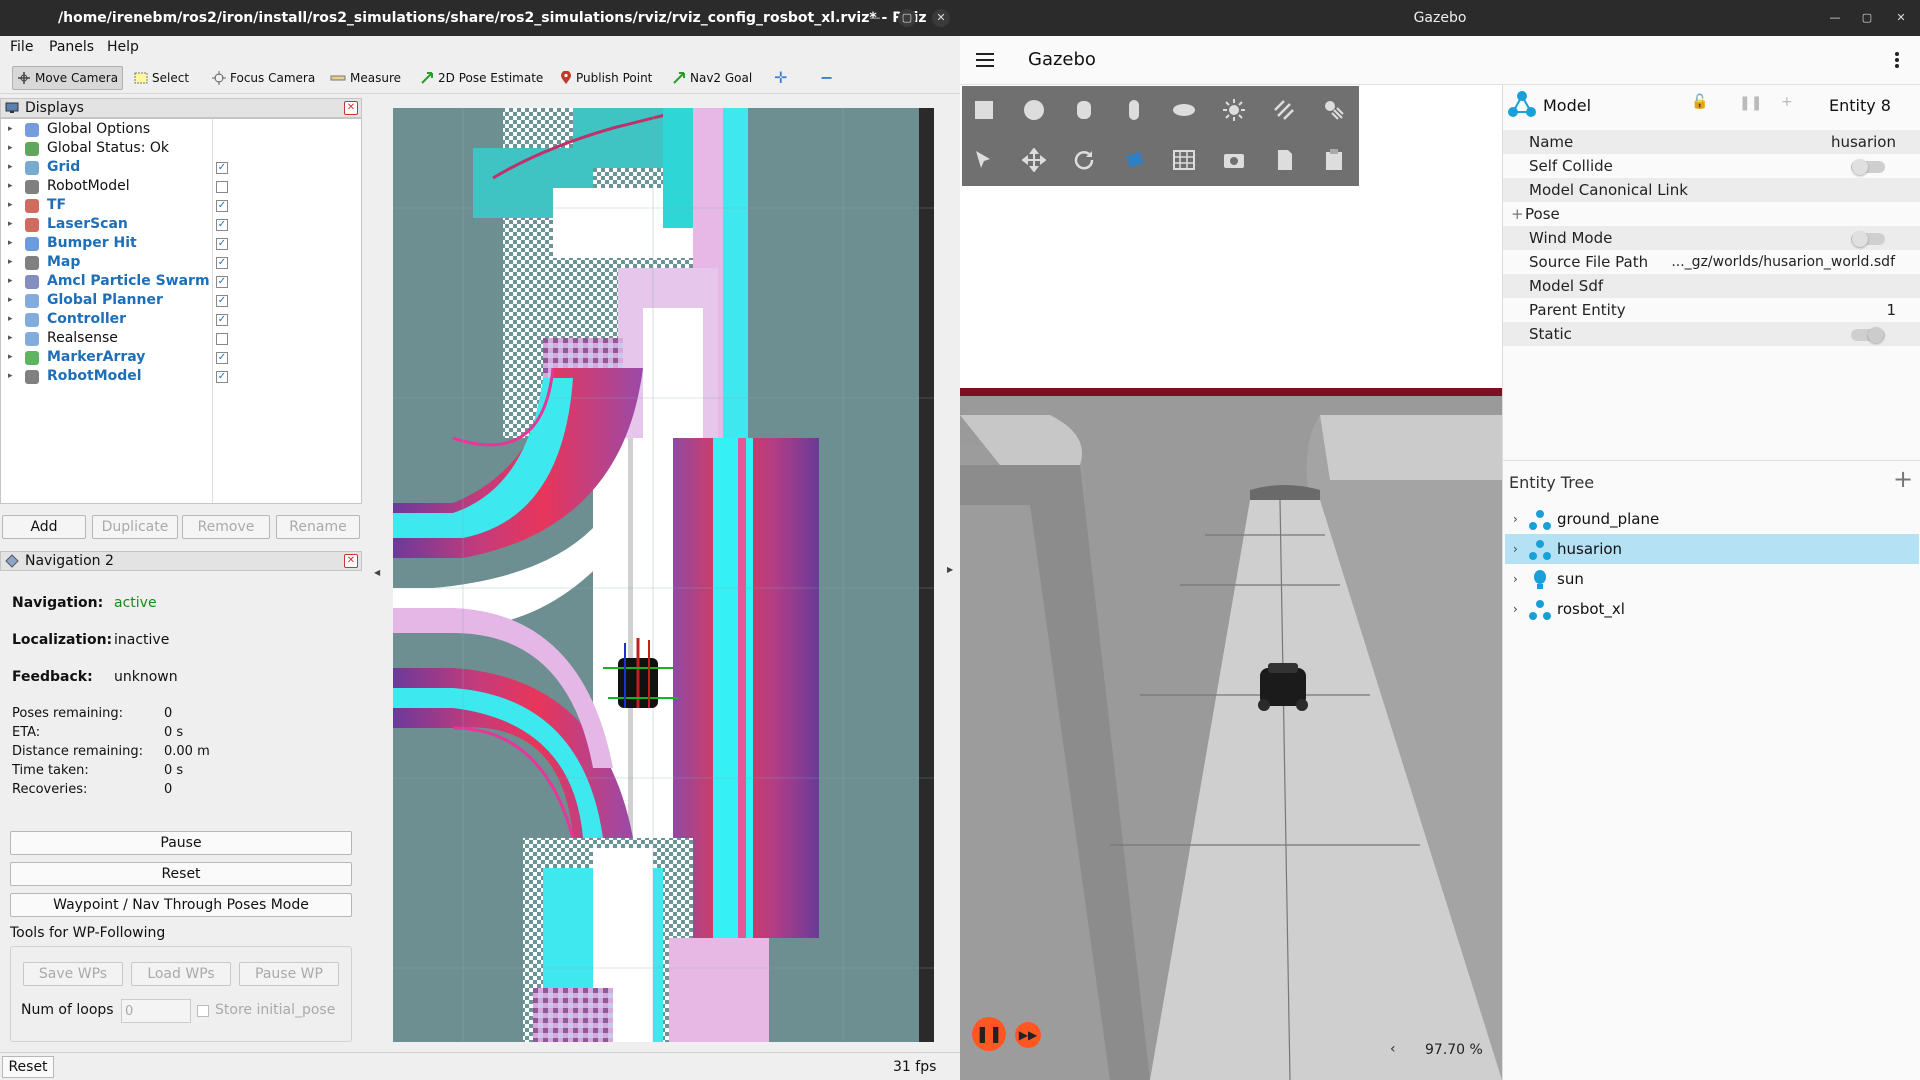 This screenshot has height=1080, width=1920. I want to click on nav2-goal-tool: Nav2 Goal, so click(712, 78).